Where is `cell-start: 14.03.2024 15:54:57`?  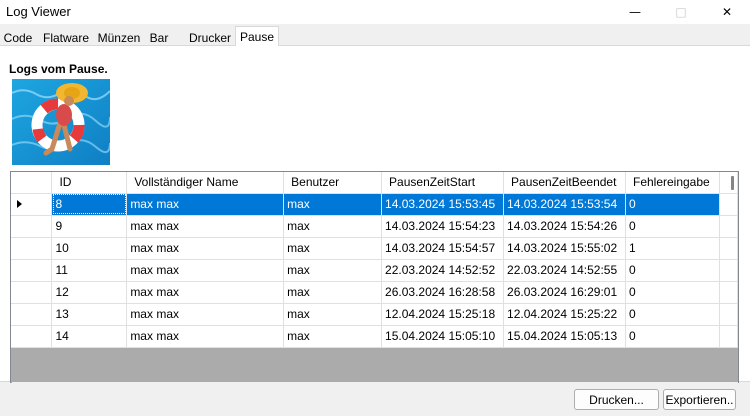
cell-start: 14.03.2024 15:54:57 is located at coordinates (443, 248).